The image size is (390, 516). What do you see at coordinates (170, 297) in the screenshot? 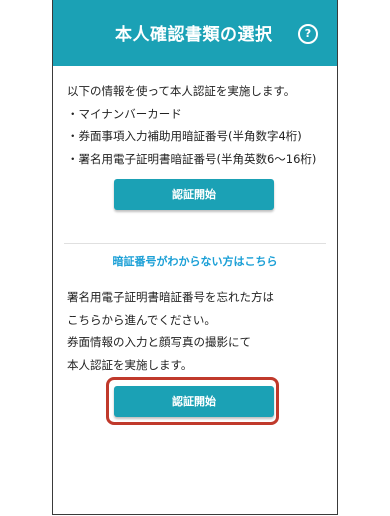
I see `alt-line: 署名用電子証明書暗証番号を忘れた方は` at bounding box center [170, 297].